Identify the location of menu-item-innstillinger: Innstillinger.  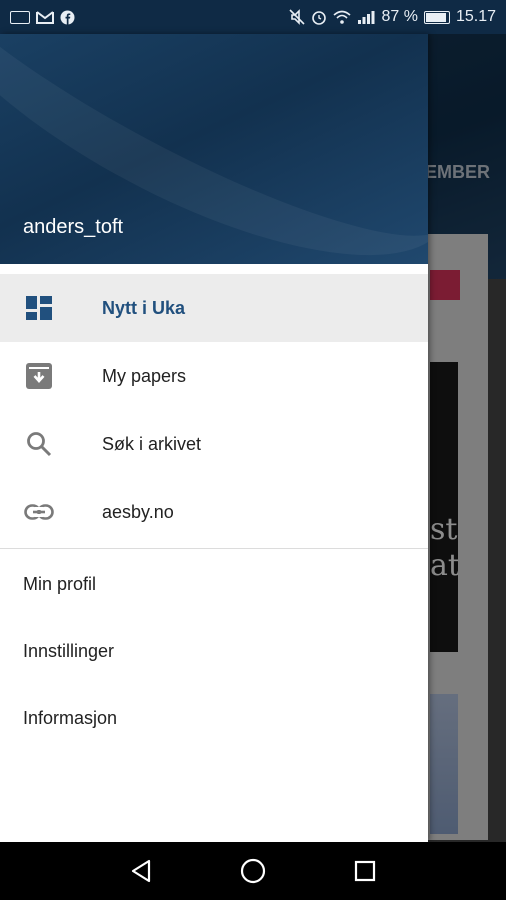
(214, 651).